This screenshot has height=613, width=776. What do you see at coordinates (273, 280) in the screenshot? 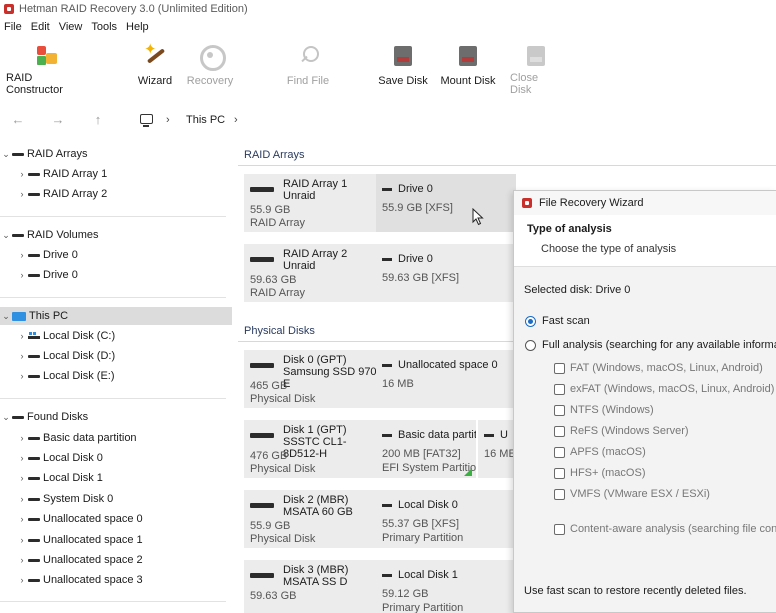
I see `card-size: 59.63 GB` at bounding box center [273, 280].